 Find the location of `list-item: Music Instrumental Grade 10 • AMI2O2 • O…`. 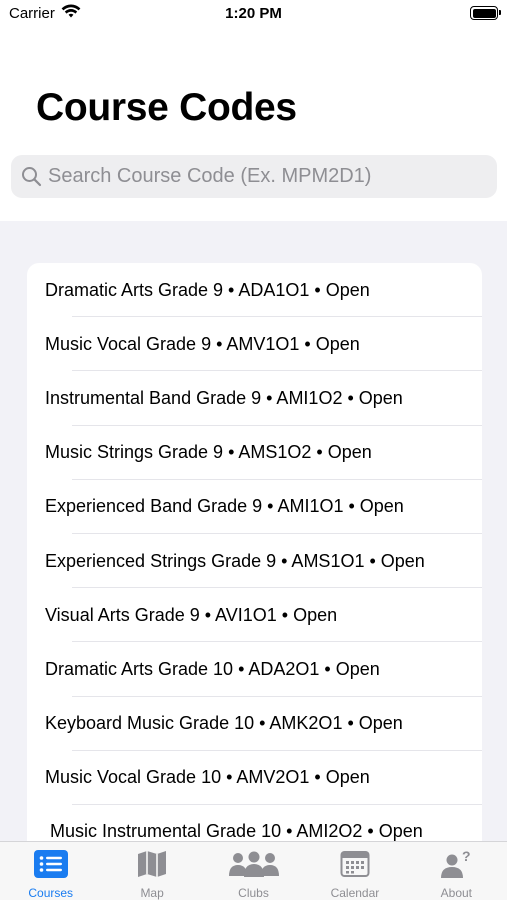

list-item: Music Instrumental Grade 10 • AMI2O2 • O… is located at coordinates (254, 823).